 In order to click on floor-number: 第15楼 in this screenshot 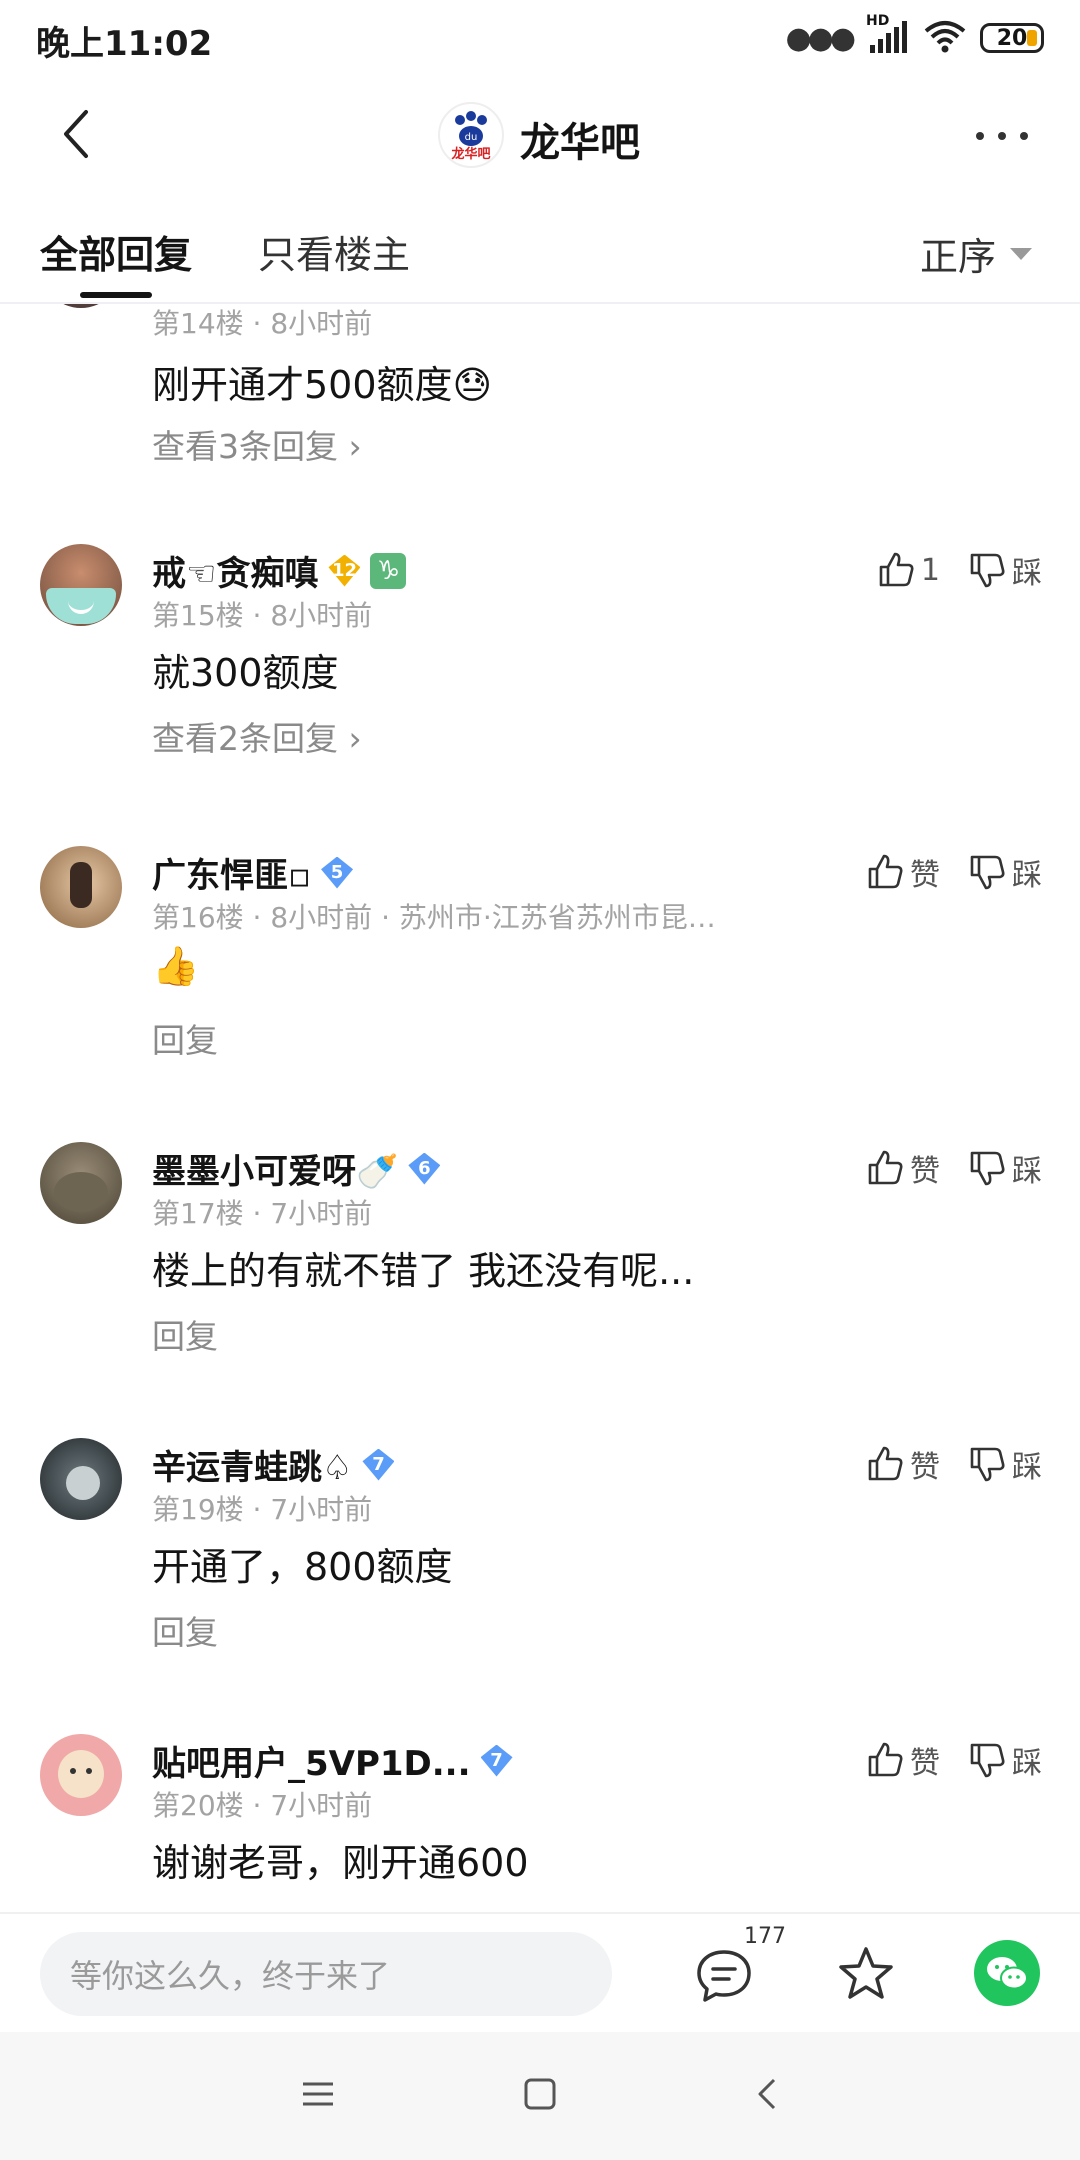, I will do `click(198, 615)`.